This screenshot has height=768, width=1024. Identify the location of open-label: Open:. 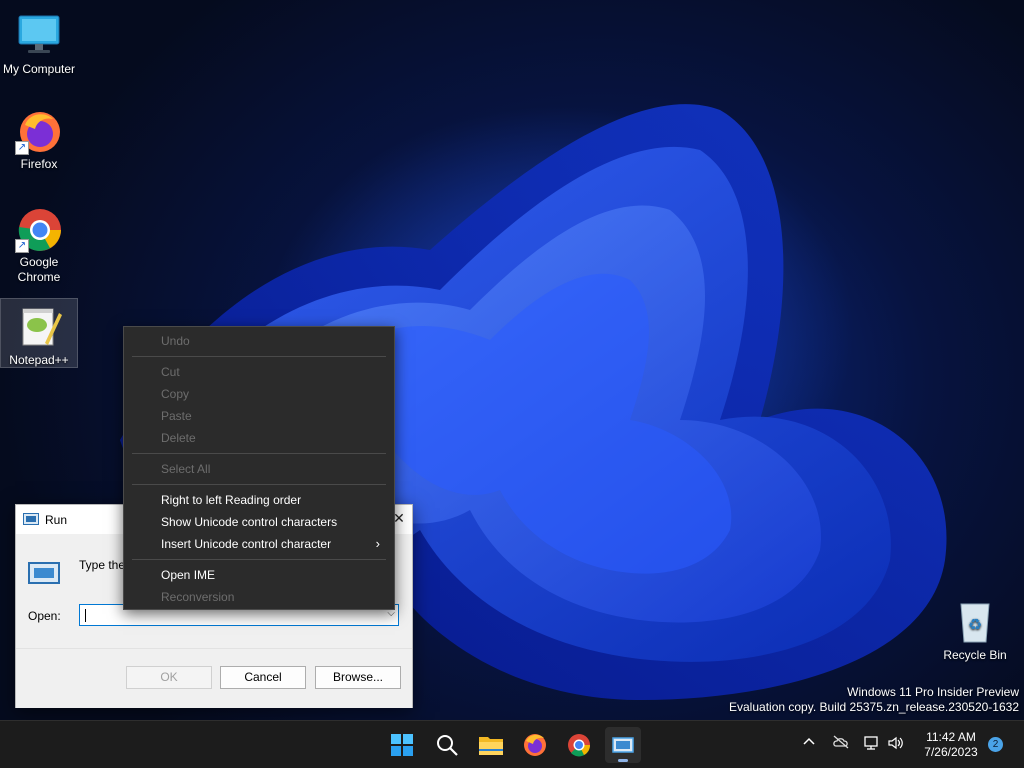
(44, 616).